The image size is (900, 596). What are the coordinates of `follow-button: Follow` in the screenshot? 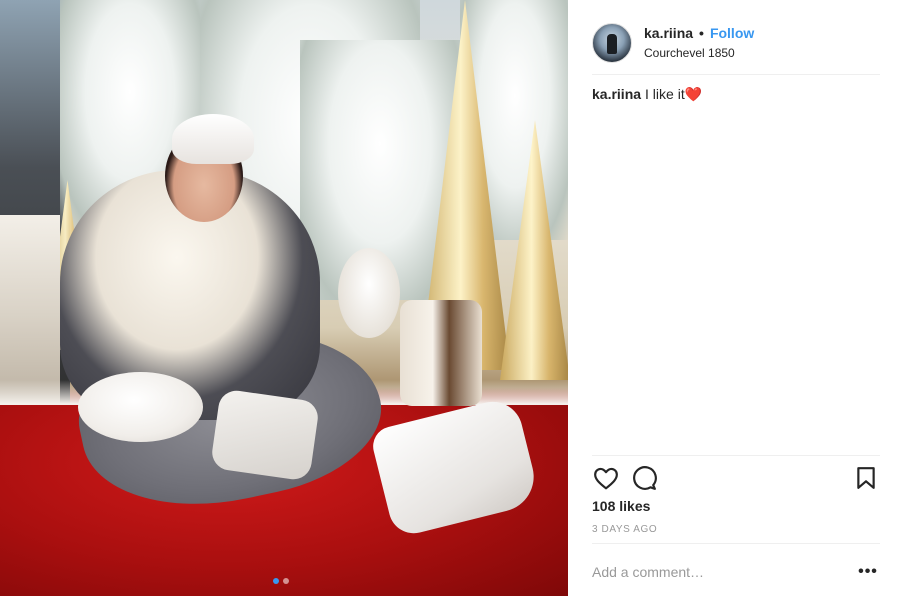 It's located at (732, 34).